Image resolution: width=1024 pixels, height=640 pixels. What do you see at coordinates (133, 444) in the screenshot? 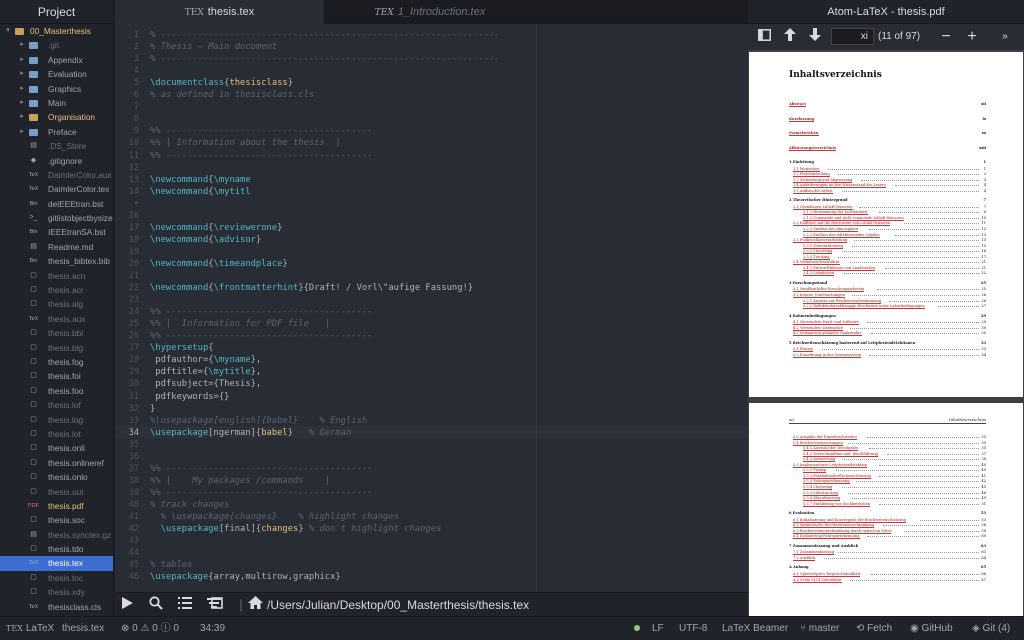
I see `line-number: 35` at bounding box center [133, 444].